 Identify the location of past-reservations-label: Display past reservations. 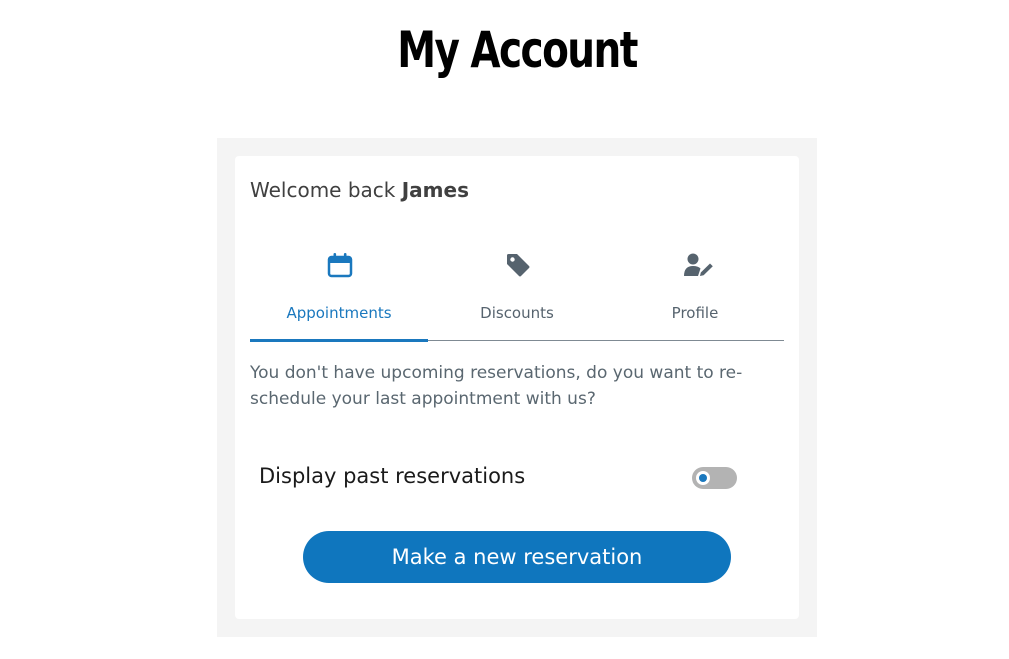
(392, 476).